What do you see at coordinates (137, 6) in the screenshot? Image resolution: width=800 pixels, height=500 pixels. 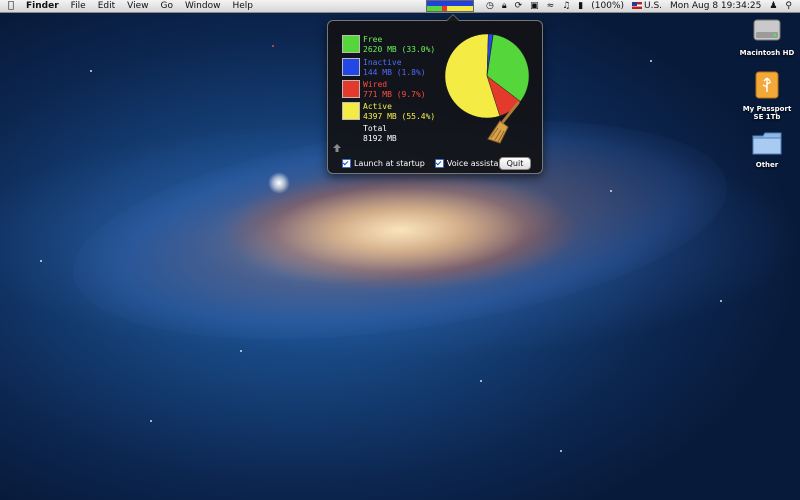 I see `menu-view: View` at bounding box center [137, 6].